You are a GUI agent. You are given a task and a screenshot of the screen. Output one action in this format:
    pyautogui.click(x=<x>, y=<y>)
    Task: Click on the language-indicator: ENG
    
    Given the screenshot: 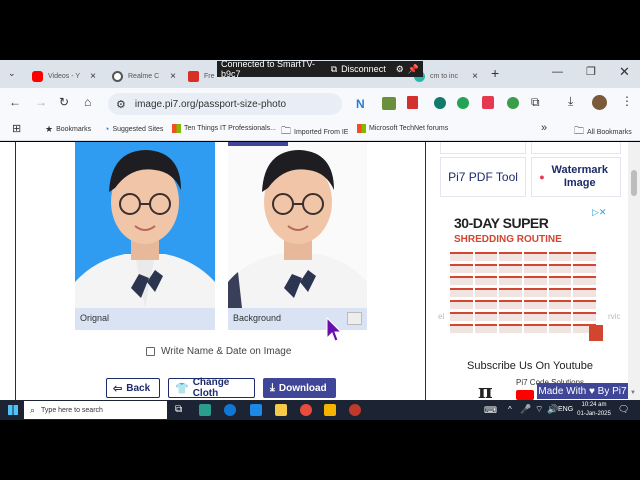 What is the action you would take?
    pyautogui.click(x=565, y=409)
    